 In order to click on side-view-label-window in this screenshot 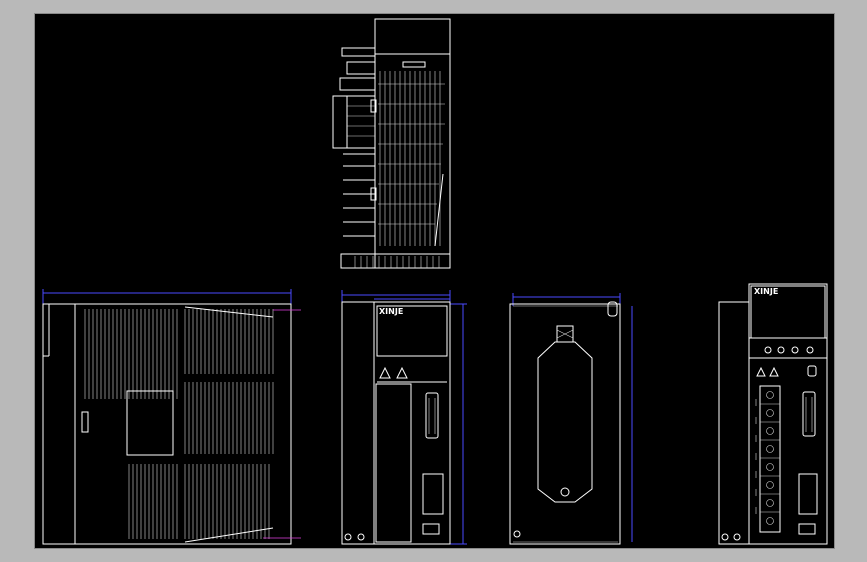, I will do `click(150, 423)`.